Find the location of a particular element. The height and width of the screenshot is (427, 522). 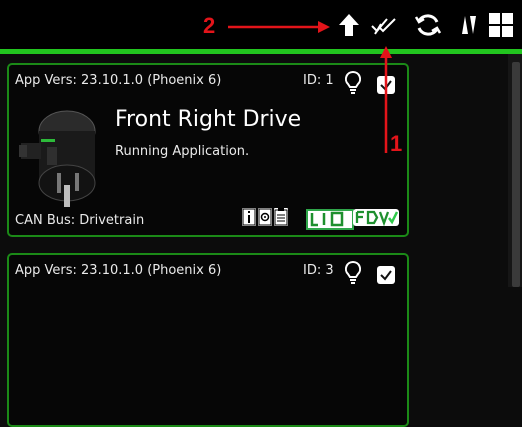

annotation-label-1: 1 is located at coordinates (396, 143).